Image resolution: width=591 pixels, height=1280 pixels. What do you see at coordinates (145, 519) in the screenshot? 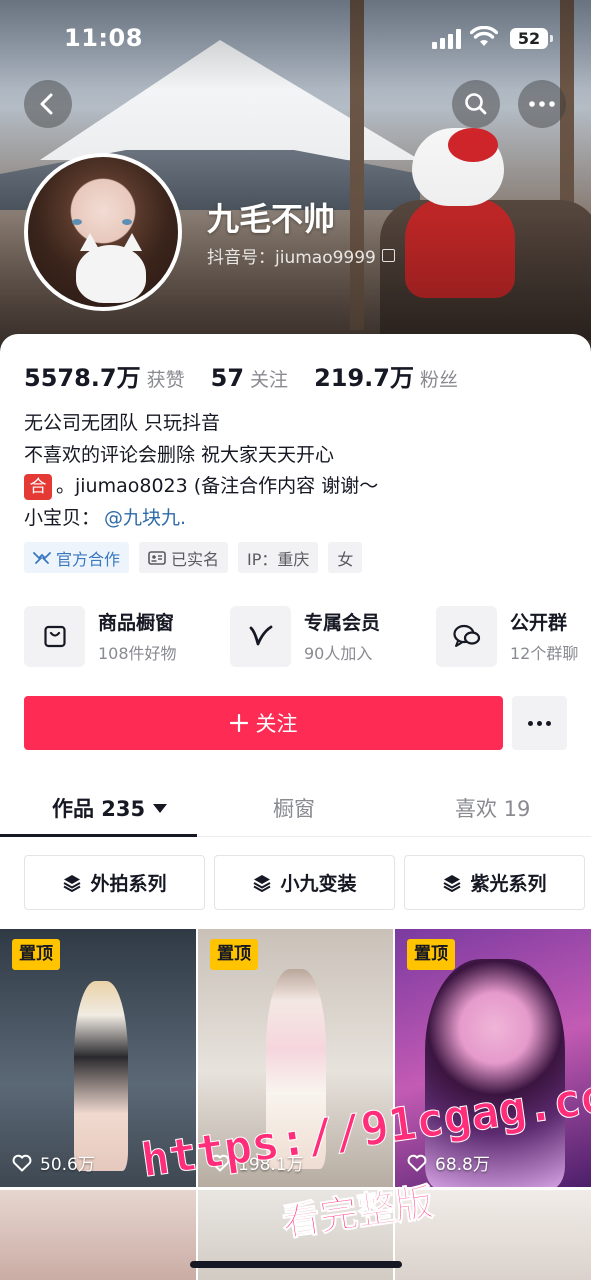
I see `bio-mention-link: @九块九.` at bounding box center [145, 519].